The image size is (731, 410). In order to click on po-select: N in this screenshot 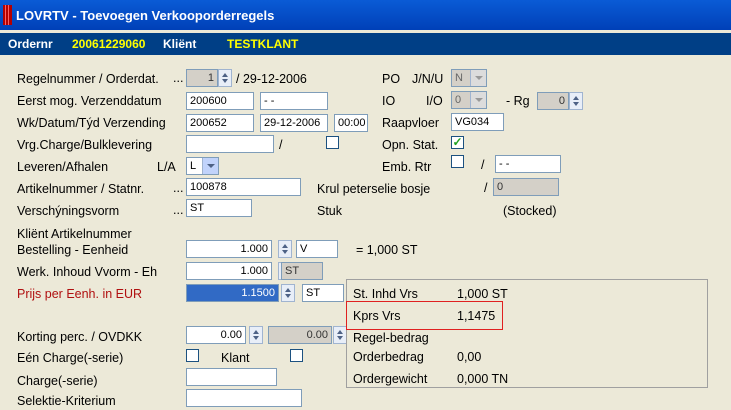, I will do `click(469, 78)`.